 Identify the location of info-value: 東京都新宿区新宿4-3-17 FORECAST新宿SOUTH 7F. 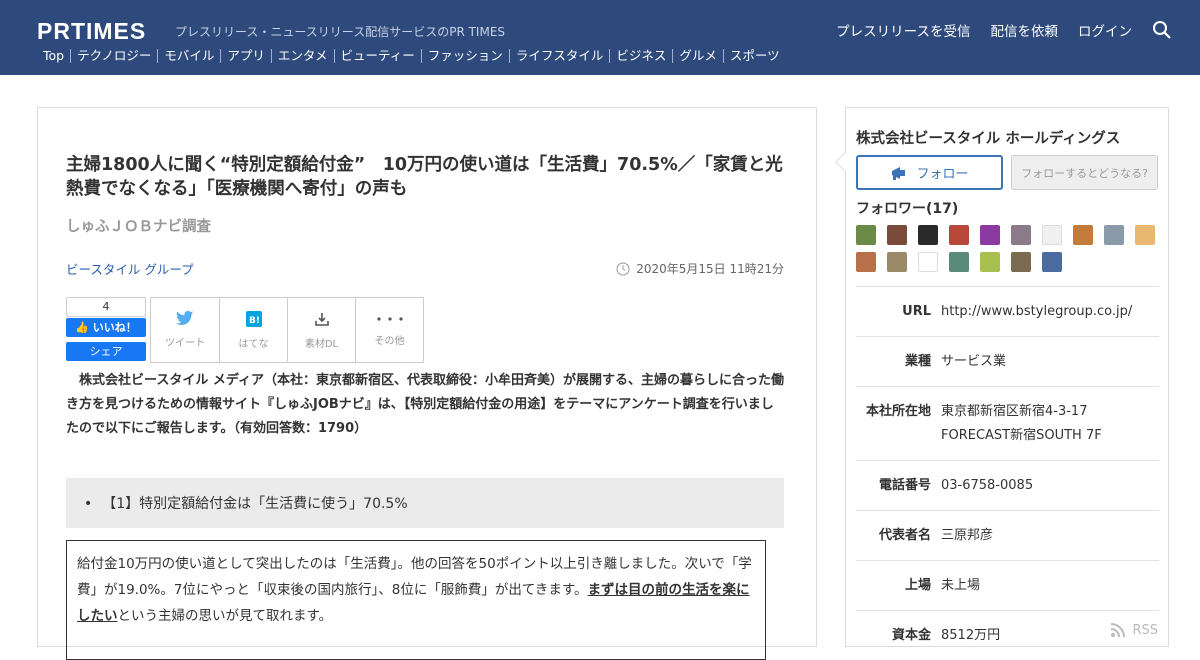
(1021, 423).